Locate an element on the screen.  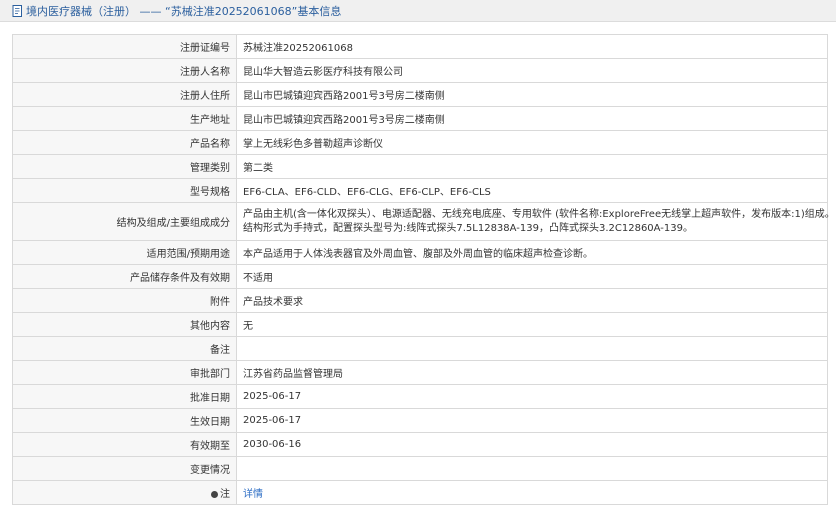
row-label: 结构及组成/主要组成成分 is located at coordinates (124, 221).